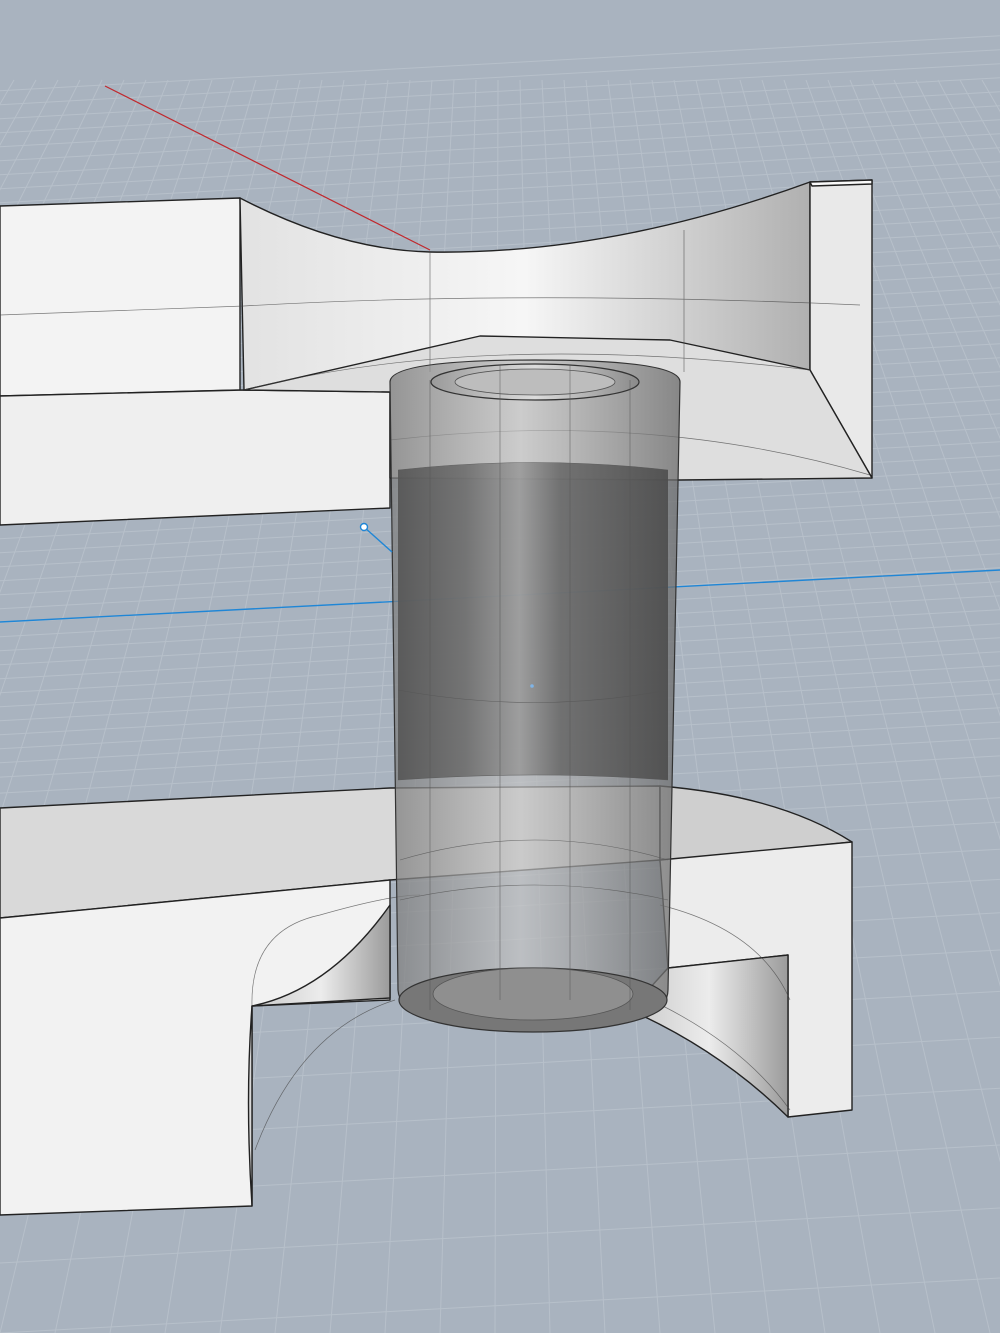  Describe the element at coordinates (376, 537) in the screenshot. I see `gumball-handle` at that location.